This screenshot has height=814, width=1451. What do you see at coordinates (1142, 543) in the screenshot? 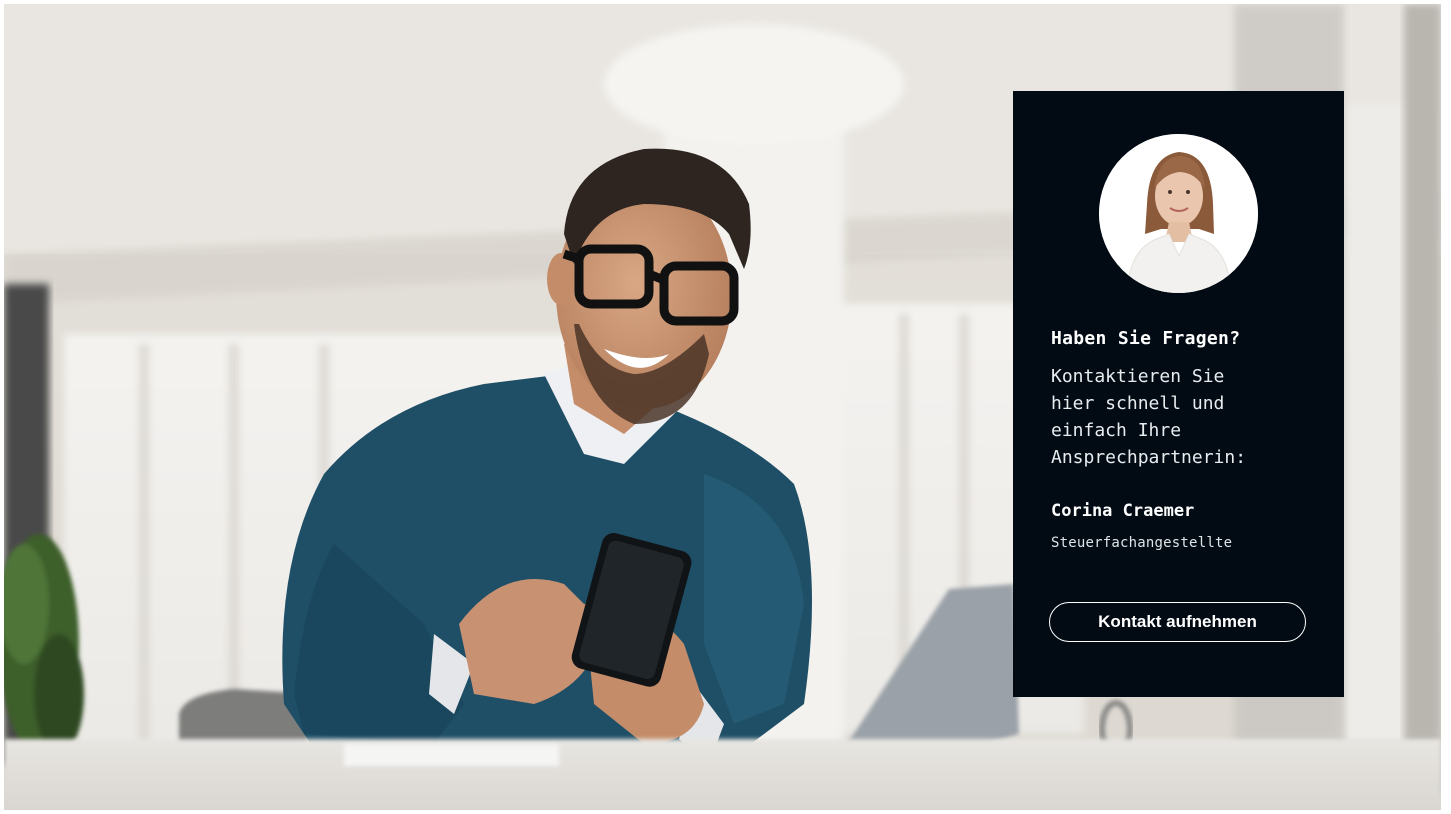
I see `contact-person-role: Steuerfachangestellte` at bounding box center [1142, 543].